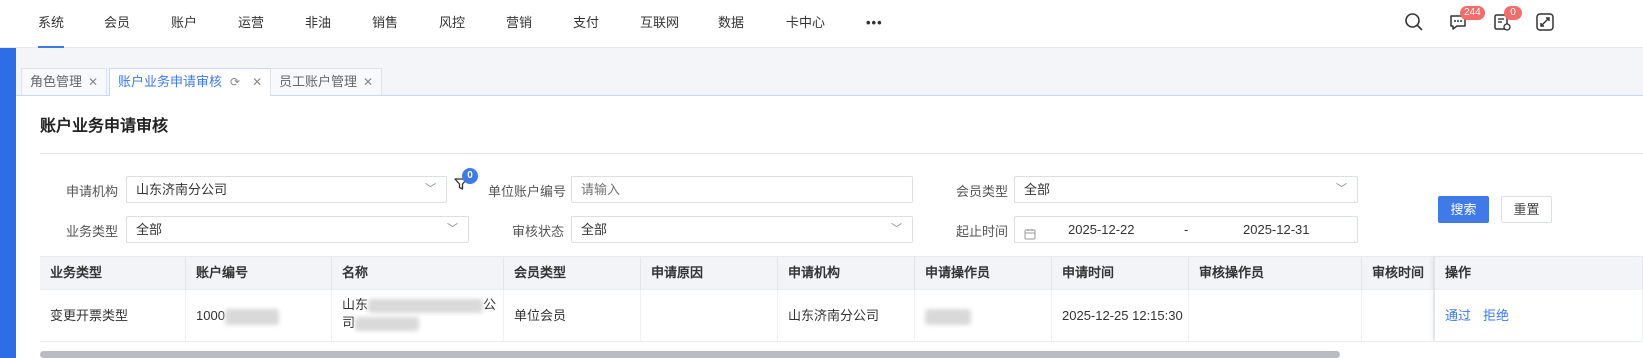 Image resolution: width=1643 pixels, height=358 pixels. What do you see at coordinates (51, 24) in the screenshot?
I see `nav-item-system: 系统` at bounding box center [51, 24].